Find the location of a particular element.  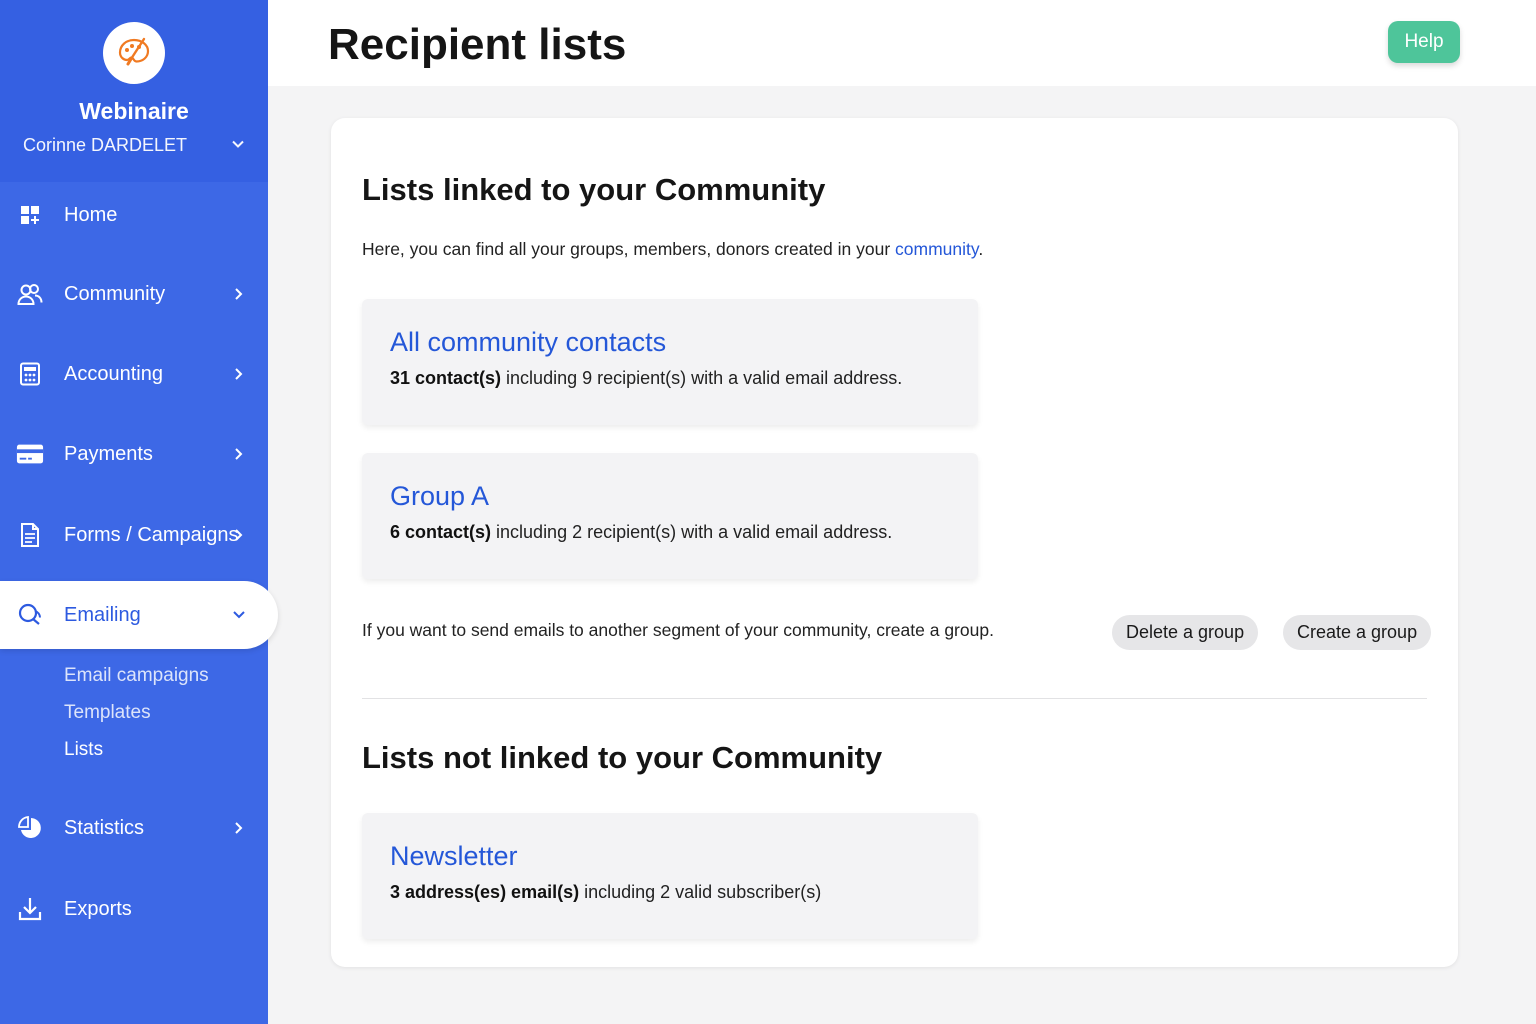

organization-name: Webinaire is located at coordinates (134, 111).